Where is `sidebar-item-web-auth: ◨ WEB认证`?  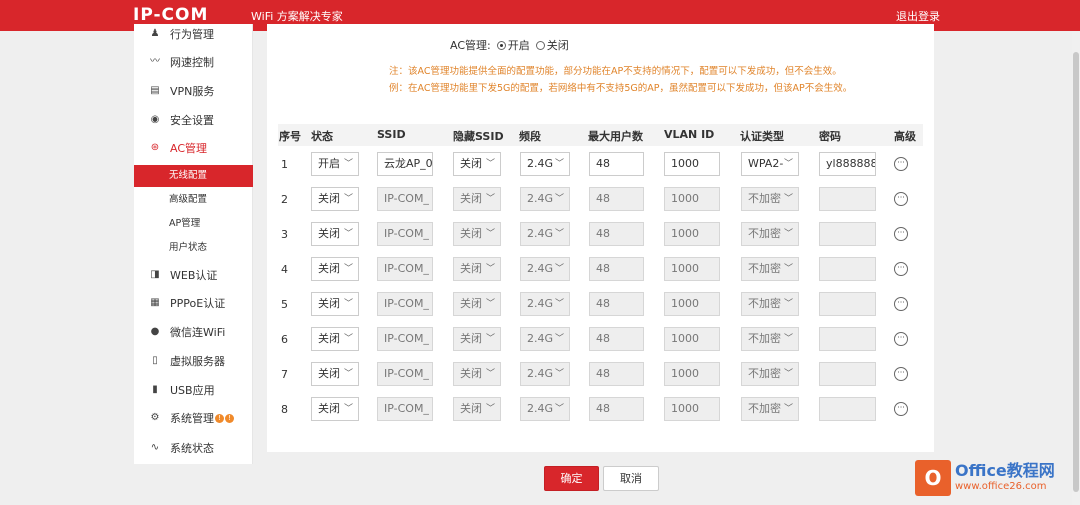 sidebar-item-web-auth: ◨ WEB认证 is located at coordinates (193, 275).